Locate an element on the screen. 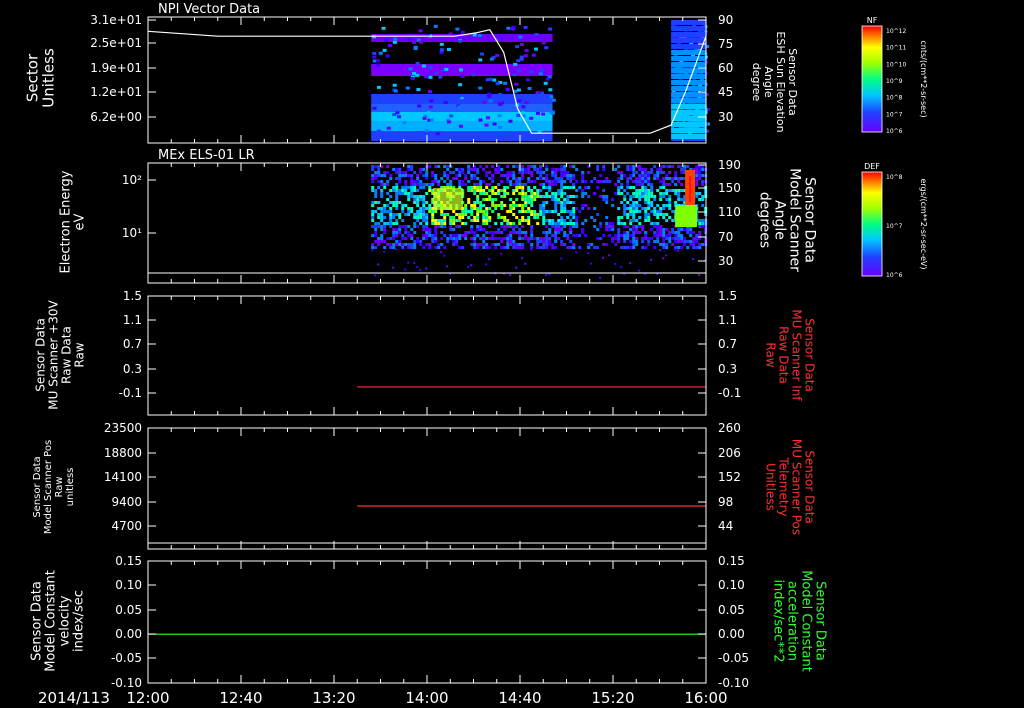 This screenshot has height=708, width=1024. els-hotspot is located at coordinates (686, 216).